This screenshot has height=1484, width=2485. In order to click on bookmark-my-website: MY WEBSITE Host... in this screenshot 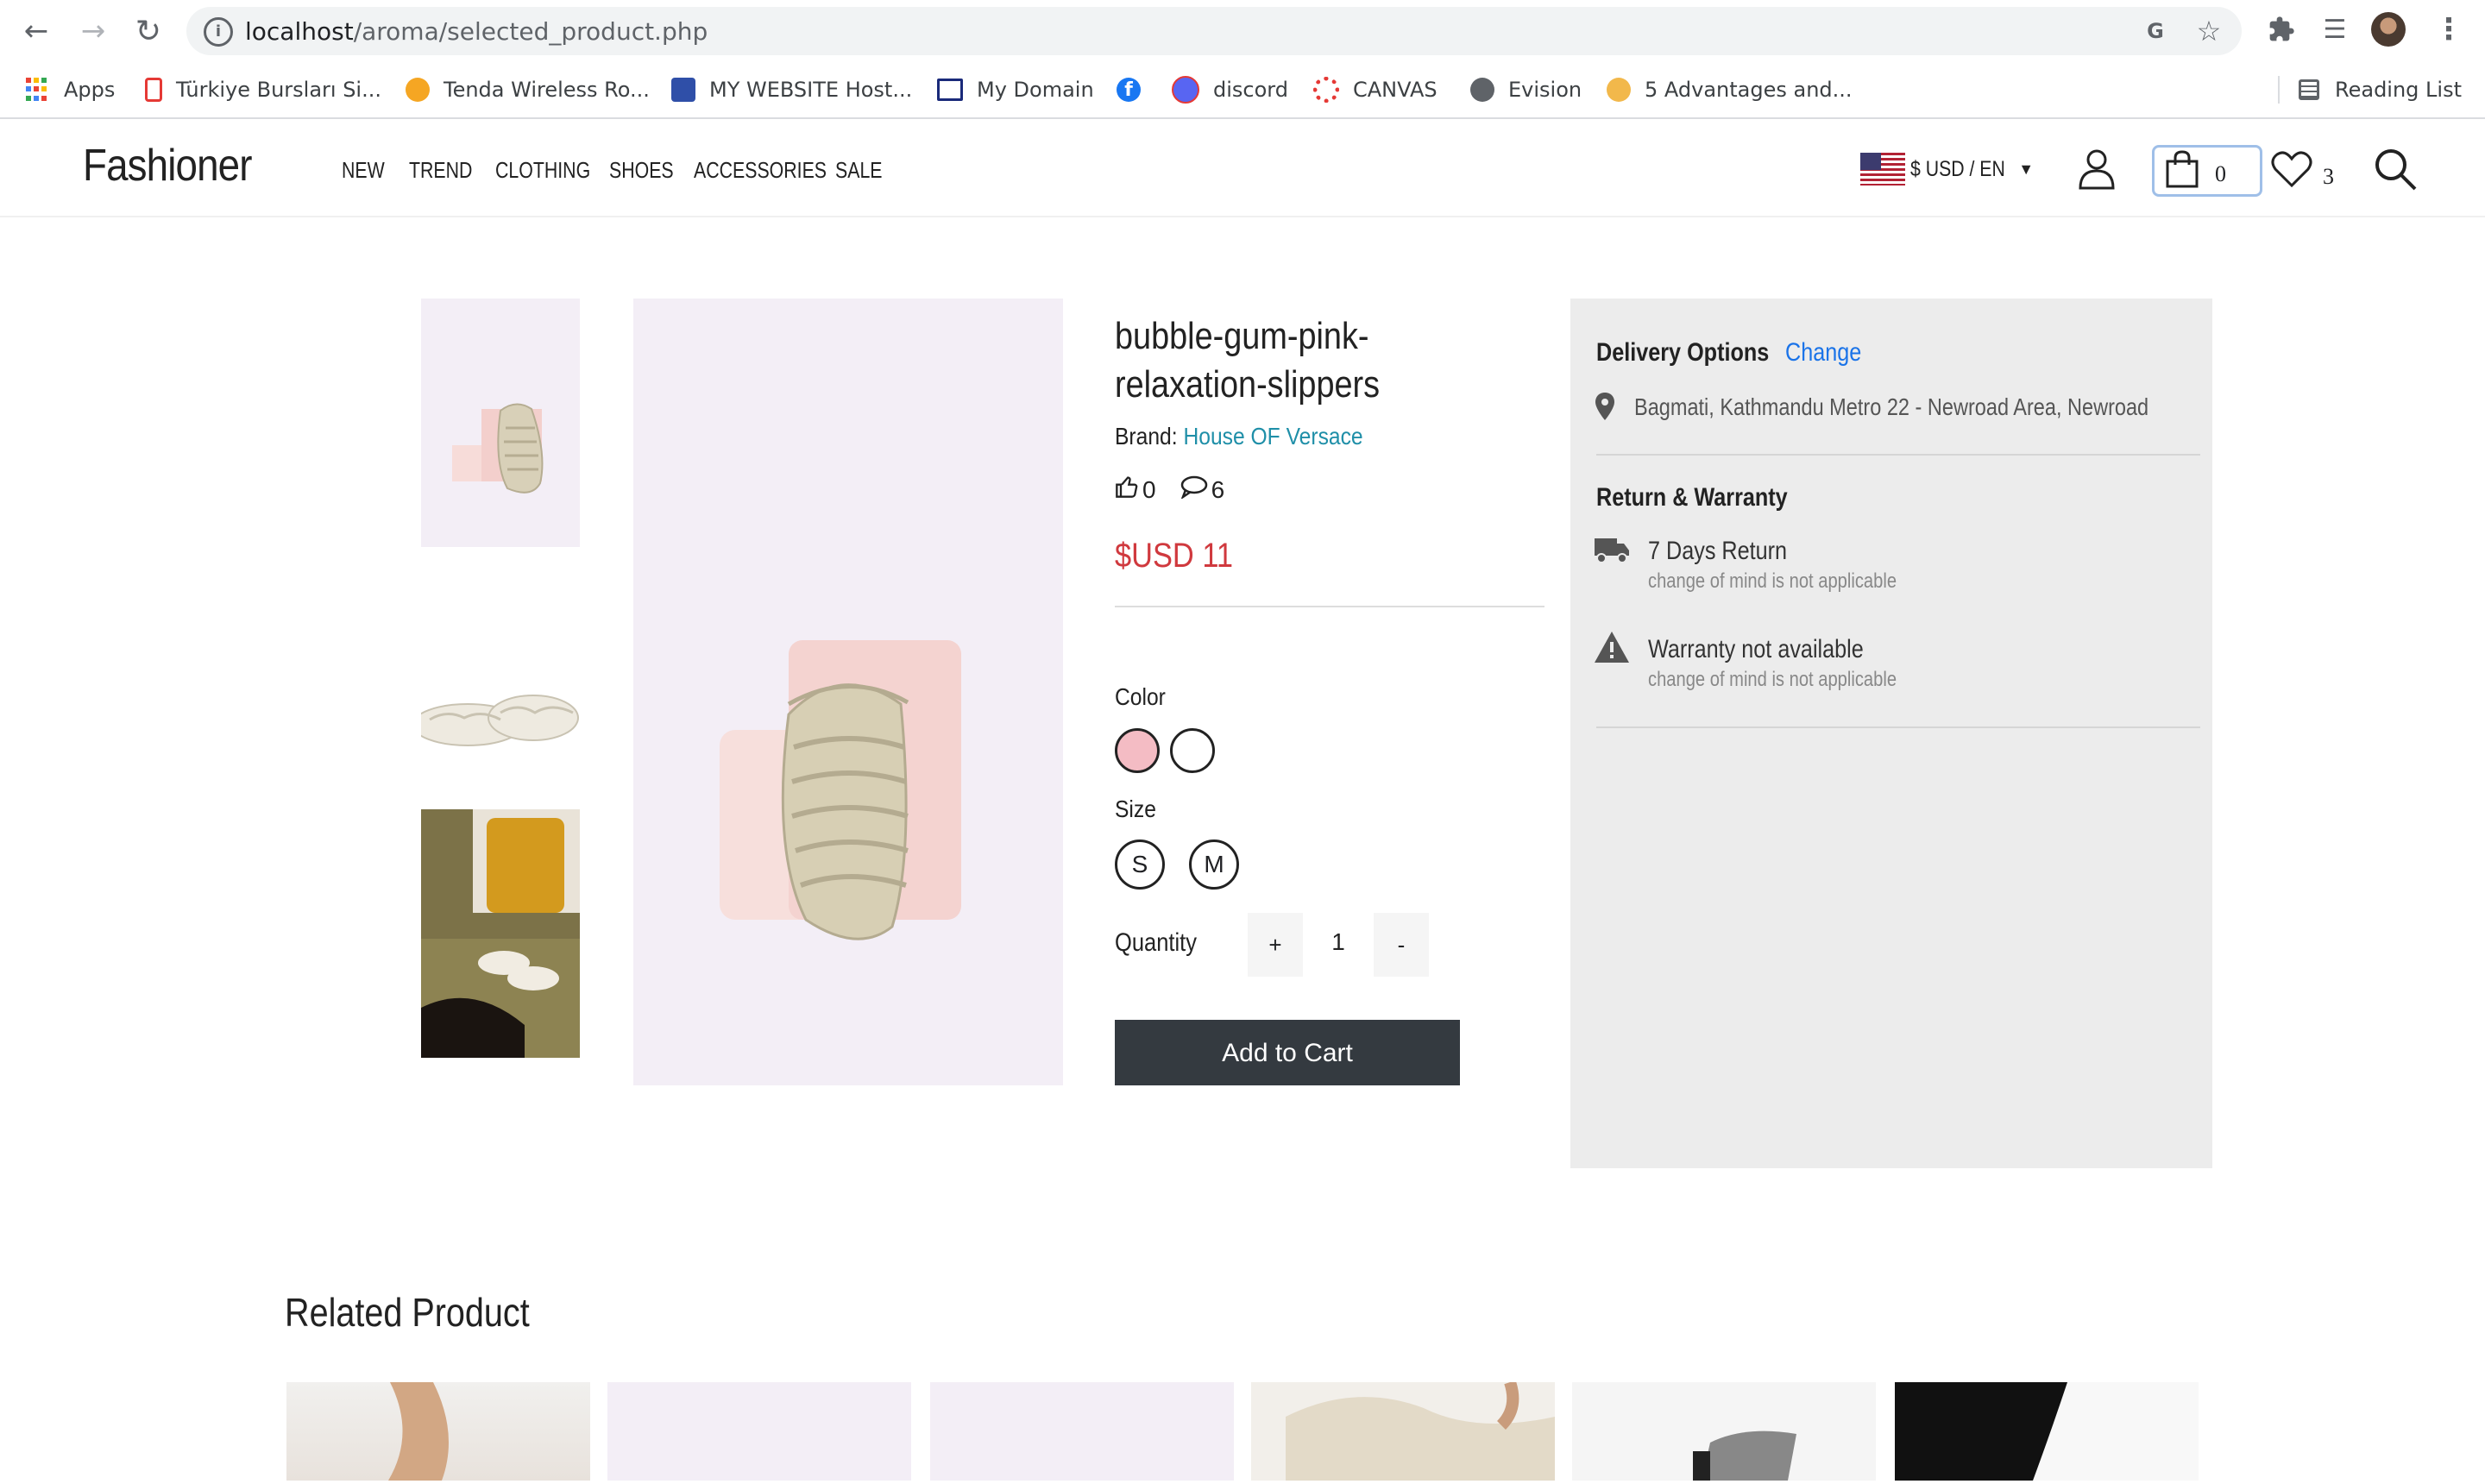, I will do `click(791, 89)`.